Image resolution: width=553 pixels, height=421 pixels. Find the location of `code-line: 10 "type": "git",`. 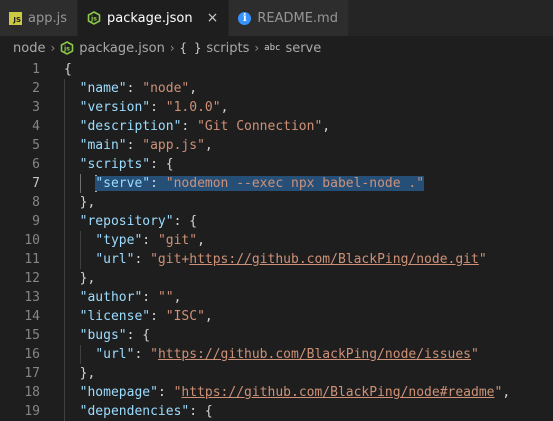

code-line: 10 "type": "git", is located at coordinates (276, 240).